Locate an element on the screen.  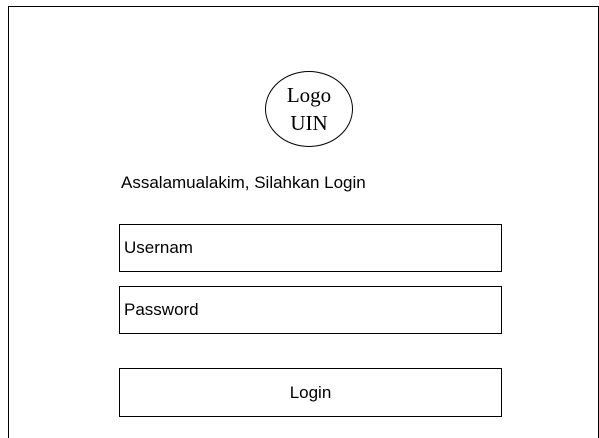
username-placeholder: Usernam is located at coordinates (158, 247).